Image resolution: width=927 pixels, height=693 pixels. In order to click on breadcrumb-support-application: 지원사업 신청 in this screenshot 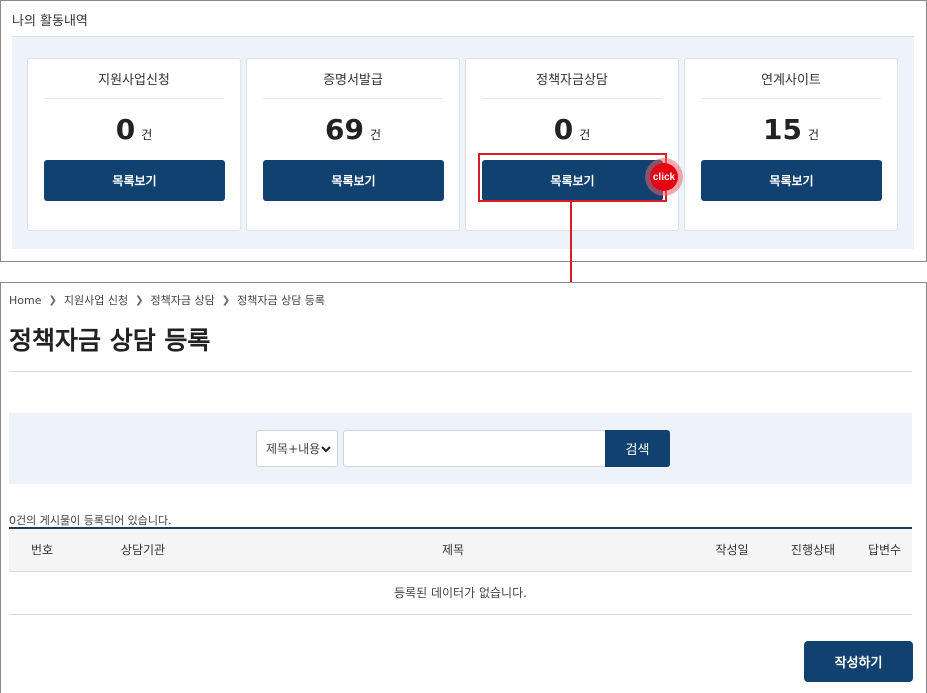, I will do `click(96, 300)`.